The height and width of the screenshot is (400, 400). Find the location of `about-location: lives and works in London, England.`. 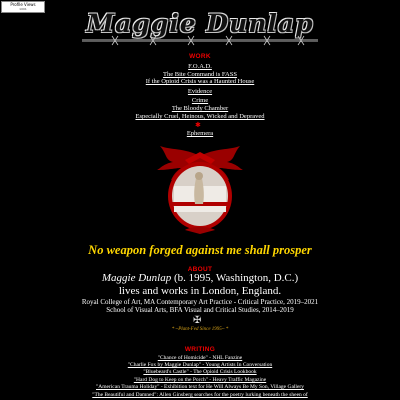

about-location: lives and works in London, England. is located at coordinates (200, 291).